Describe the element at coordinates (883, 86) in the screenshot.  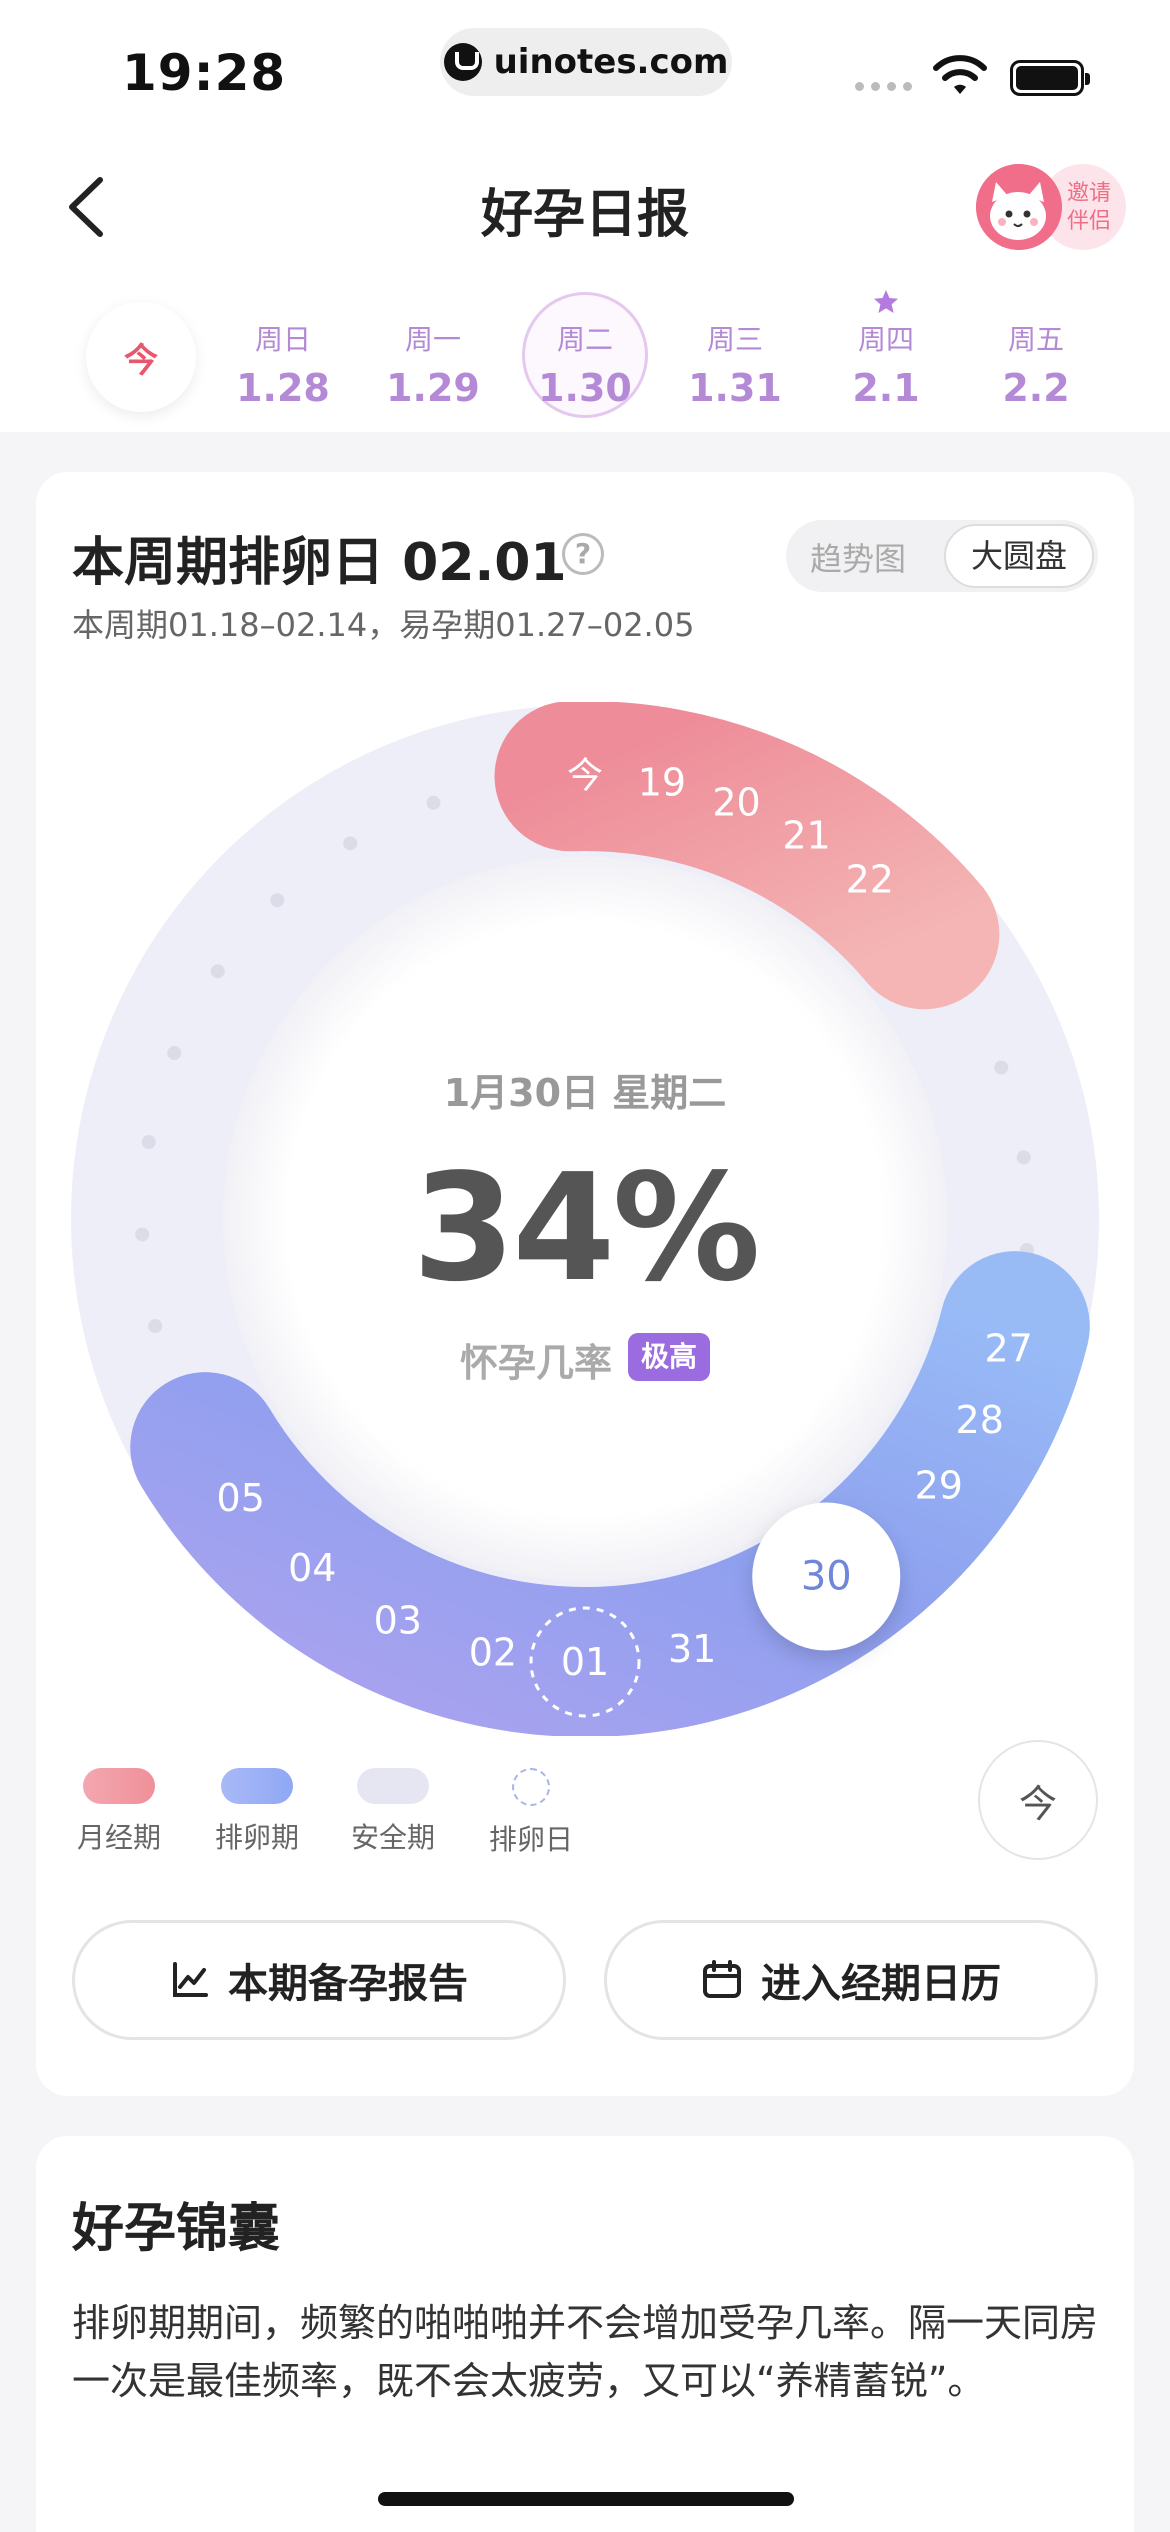
I see `cellular-signal-icon` at that location.